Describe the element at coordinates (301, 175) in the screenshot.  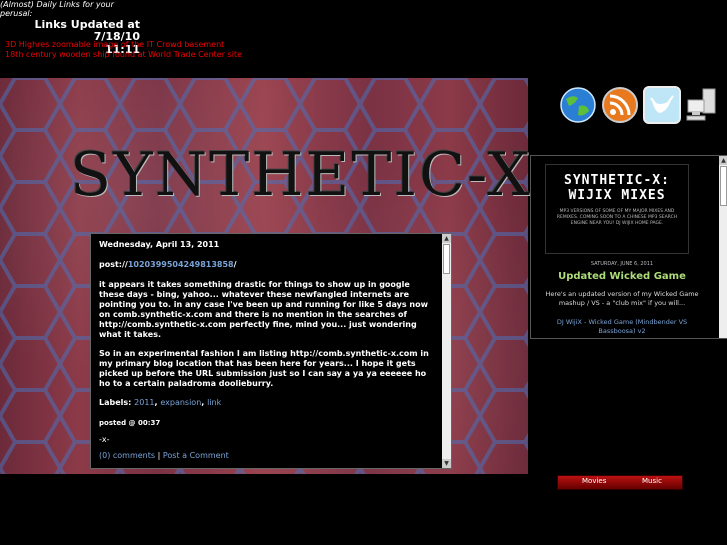
I see `site-banner-logo: SYNTHETIC-X` at that location.